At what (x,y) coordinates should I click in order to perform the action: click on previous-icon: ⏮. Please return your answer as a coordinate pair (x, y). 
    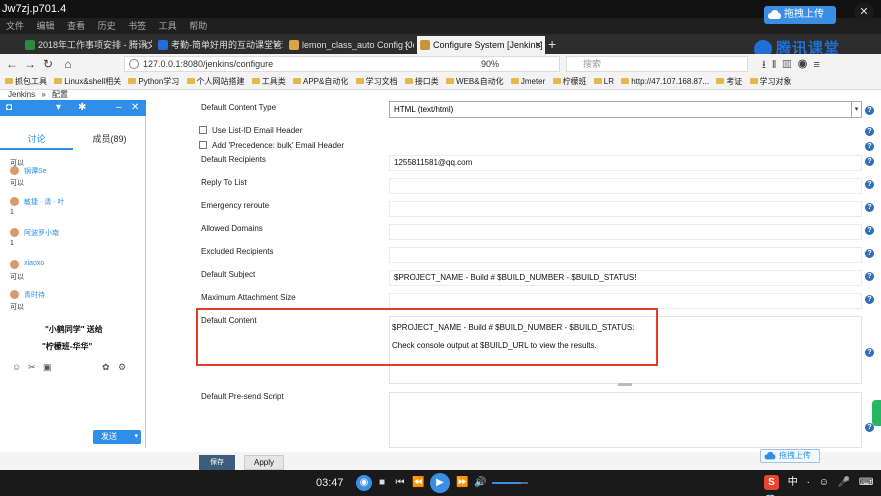
    Looking at the image, I should click on (400, 483).